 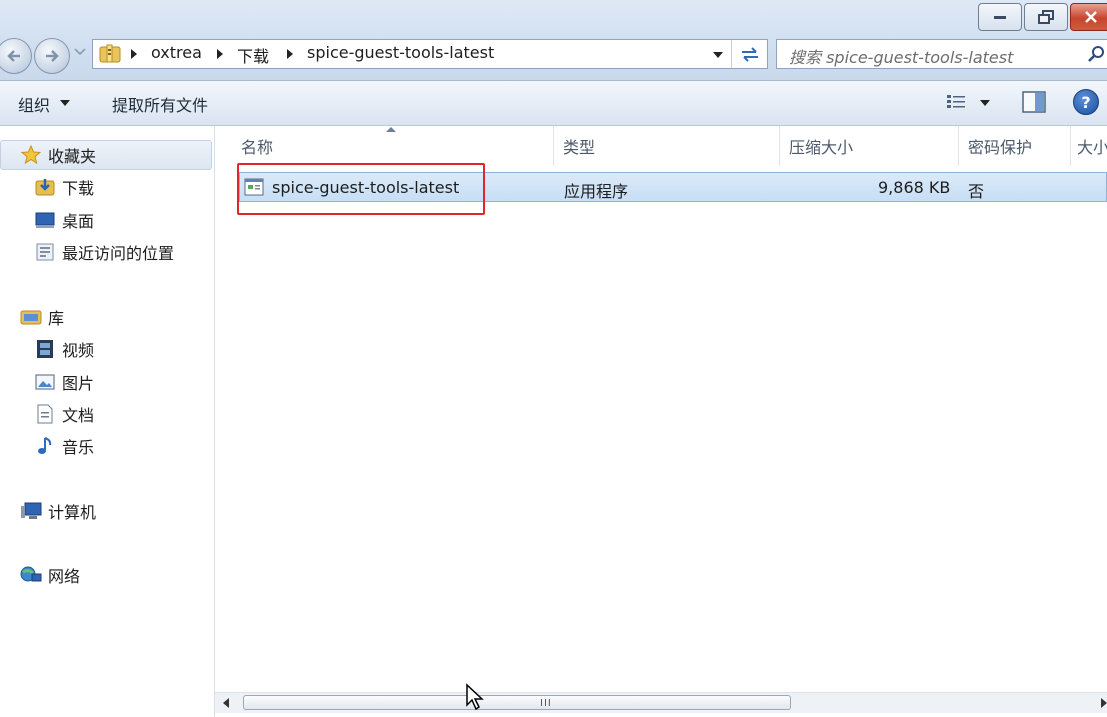 What do you see at coordinates (31, 155) in the screenshot?
I see `star-icon` at bounding box center [31, 155].